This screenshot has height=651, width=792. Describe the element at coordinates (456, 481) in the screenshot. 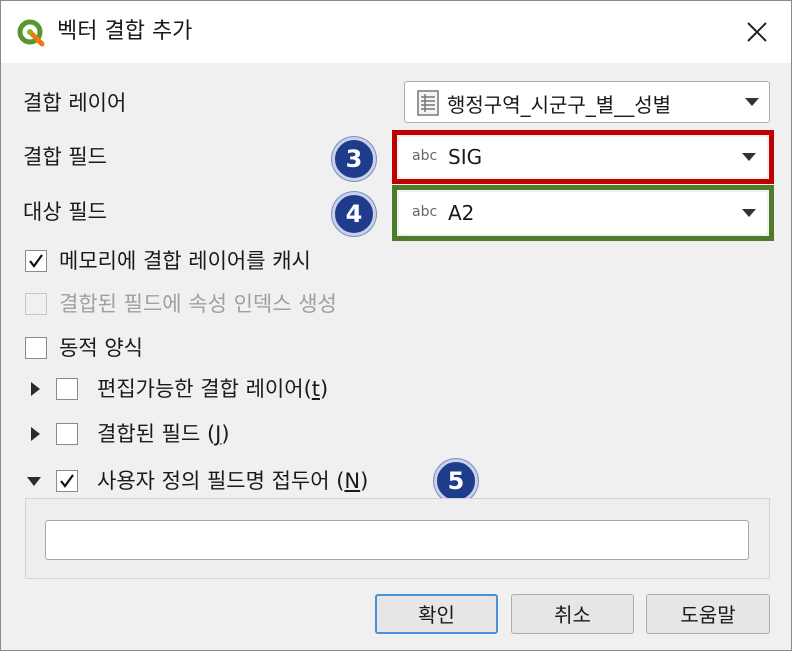

I see `step-badge-5: 5` at that location.